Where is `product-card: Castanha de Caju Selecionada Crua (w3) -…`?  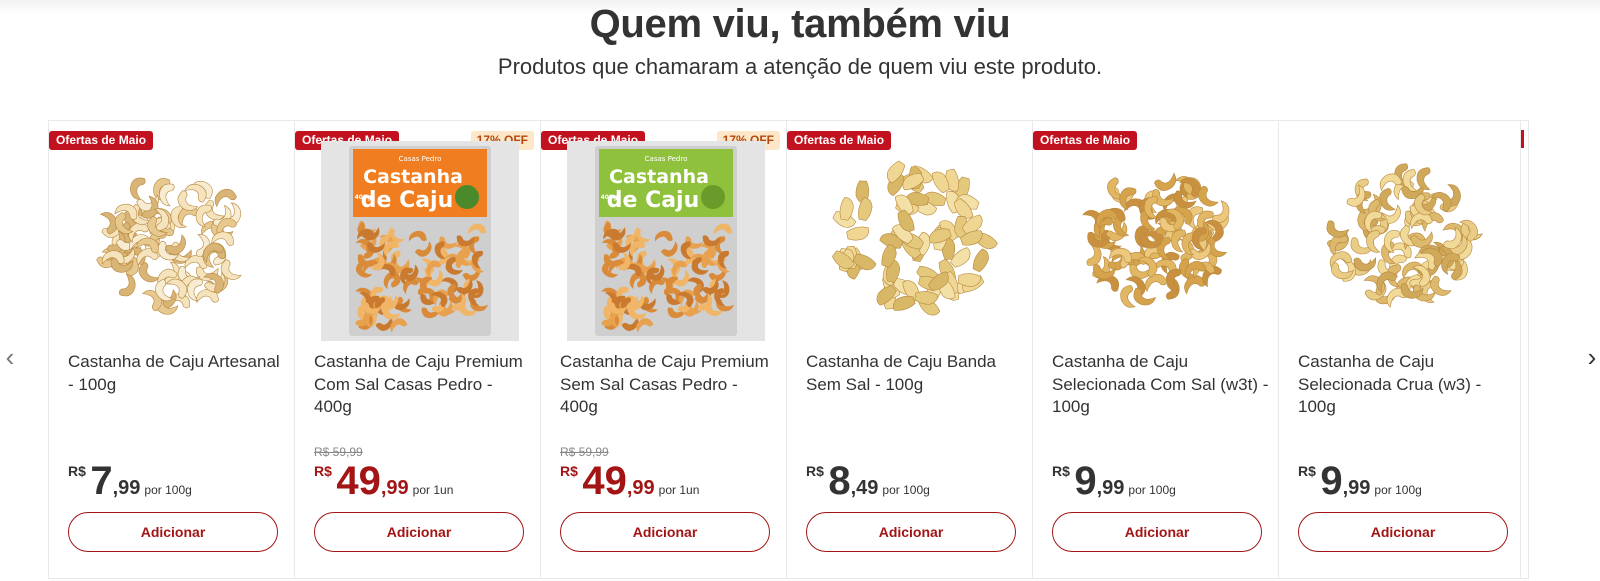 product-card: Castanha de Caju Selecionada Crua (w3) -… is located at coordinates (1403, 349).